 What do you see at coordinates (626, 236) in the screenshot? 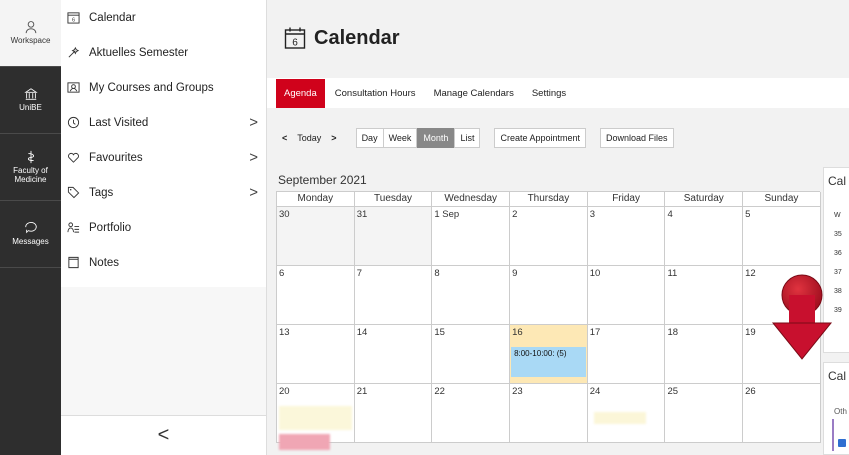
I see `day-cell: 3` at bounding box center [626, 236].